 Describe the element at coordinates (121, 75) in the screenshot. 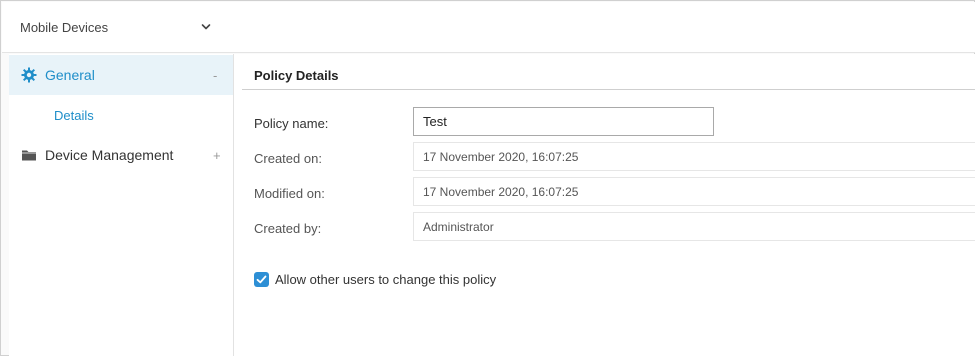

I see `sidebar-item-general: General -` at that location.